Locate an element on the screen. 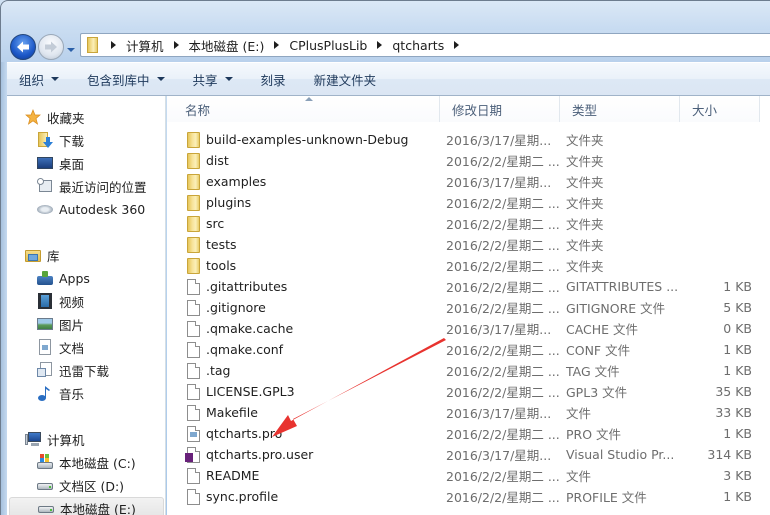 This screenshot has height=515, width=770. organize-button: 组织 is located at coordinates (39, 79).